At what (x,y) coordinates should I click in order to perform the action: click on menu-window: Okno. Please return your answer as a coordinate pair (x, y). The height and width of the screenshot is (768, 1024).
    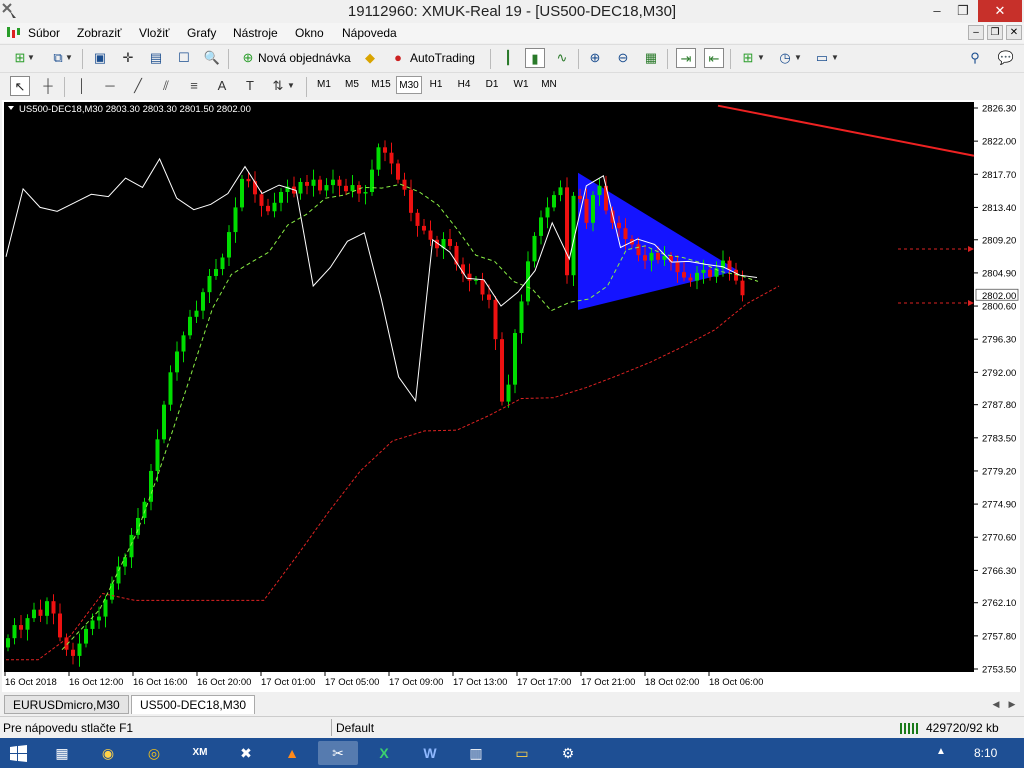
    Looking at the image, I should click on (309, 33).